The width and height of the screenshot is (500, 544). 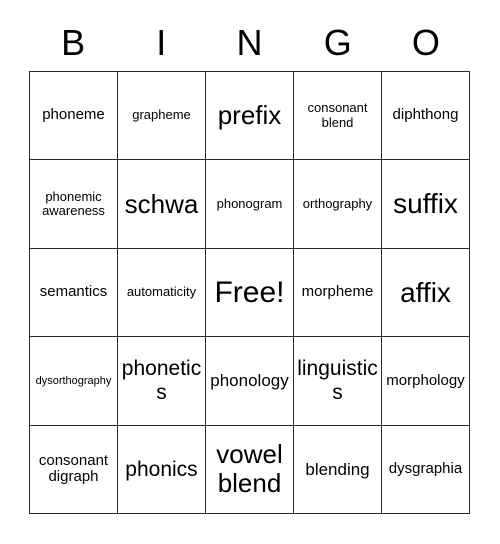 I want to click on bingo-cell: consonant digraph, so click(x=74, y=470).